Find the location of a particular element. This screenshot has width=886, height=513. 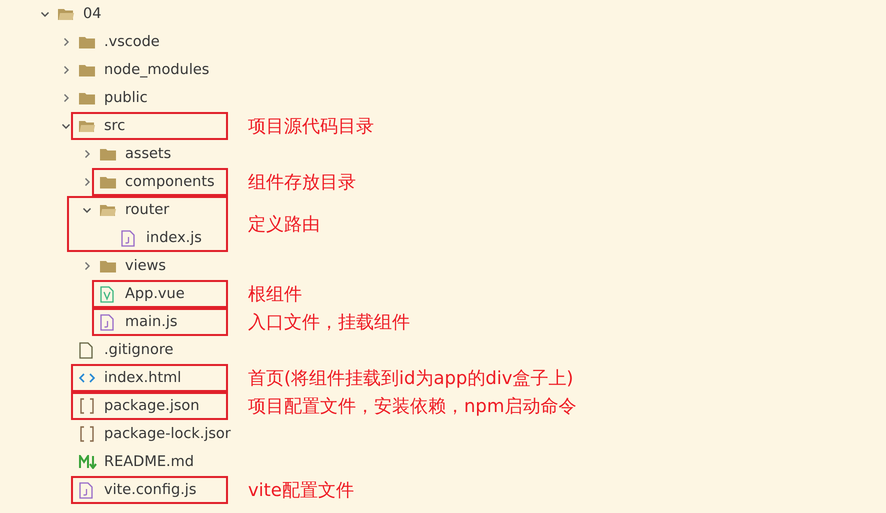

file-name: public is located at coordinates (126, 98).